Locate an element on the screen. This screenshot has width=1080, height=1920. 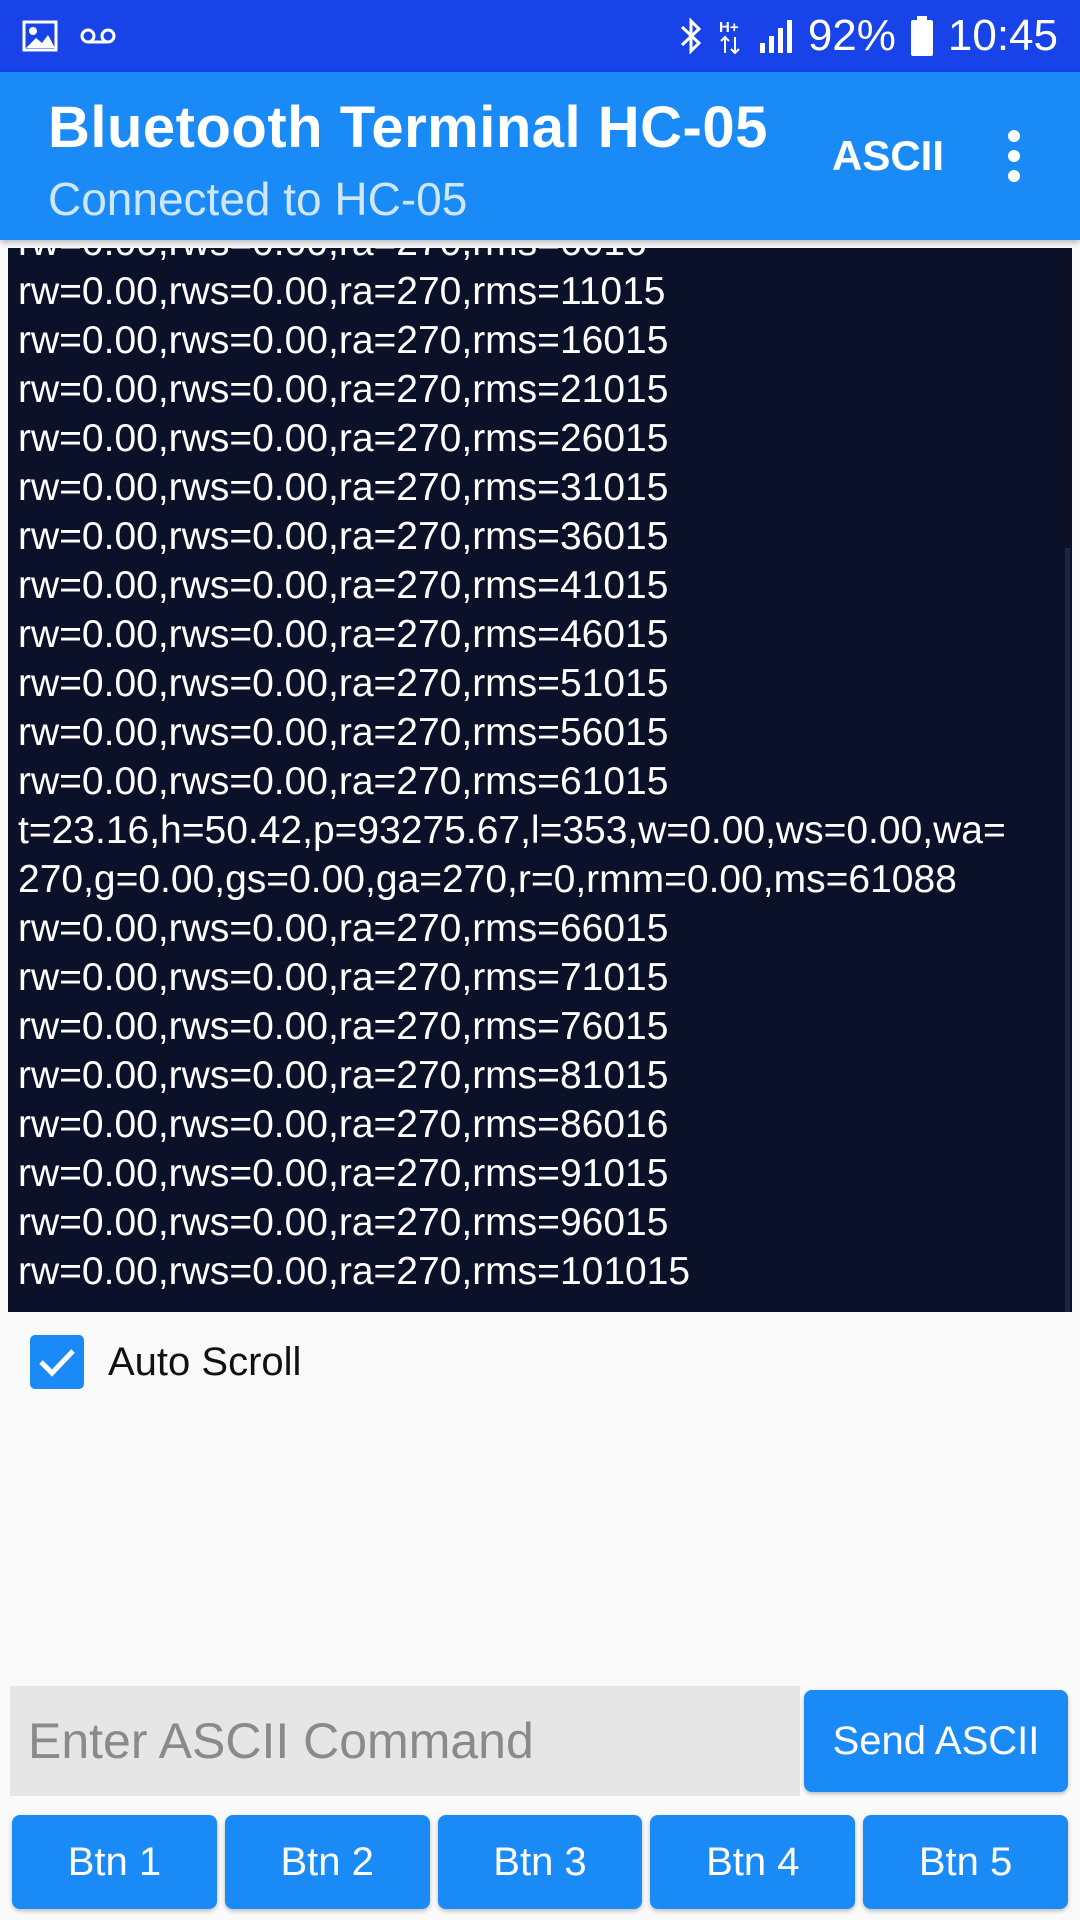
terminal-line: rw=0.00,rws=0.00,ra=270,rms=26015 is located at coordinates (343, 438).